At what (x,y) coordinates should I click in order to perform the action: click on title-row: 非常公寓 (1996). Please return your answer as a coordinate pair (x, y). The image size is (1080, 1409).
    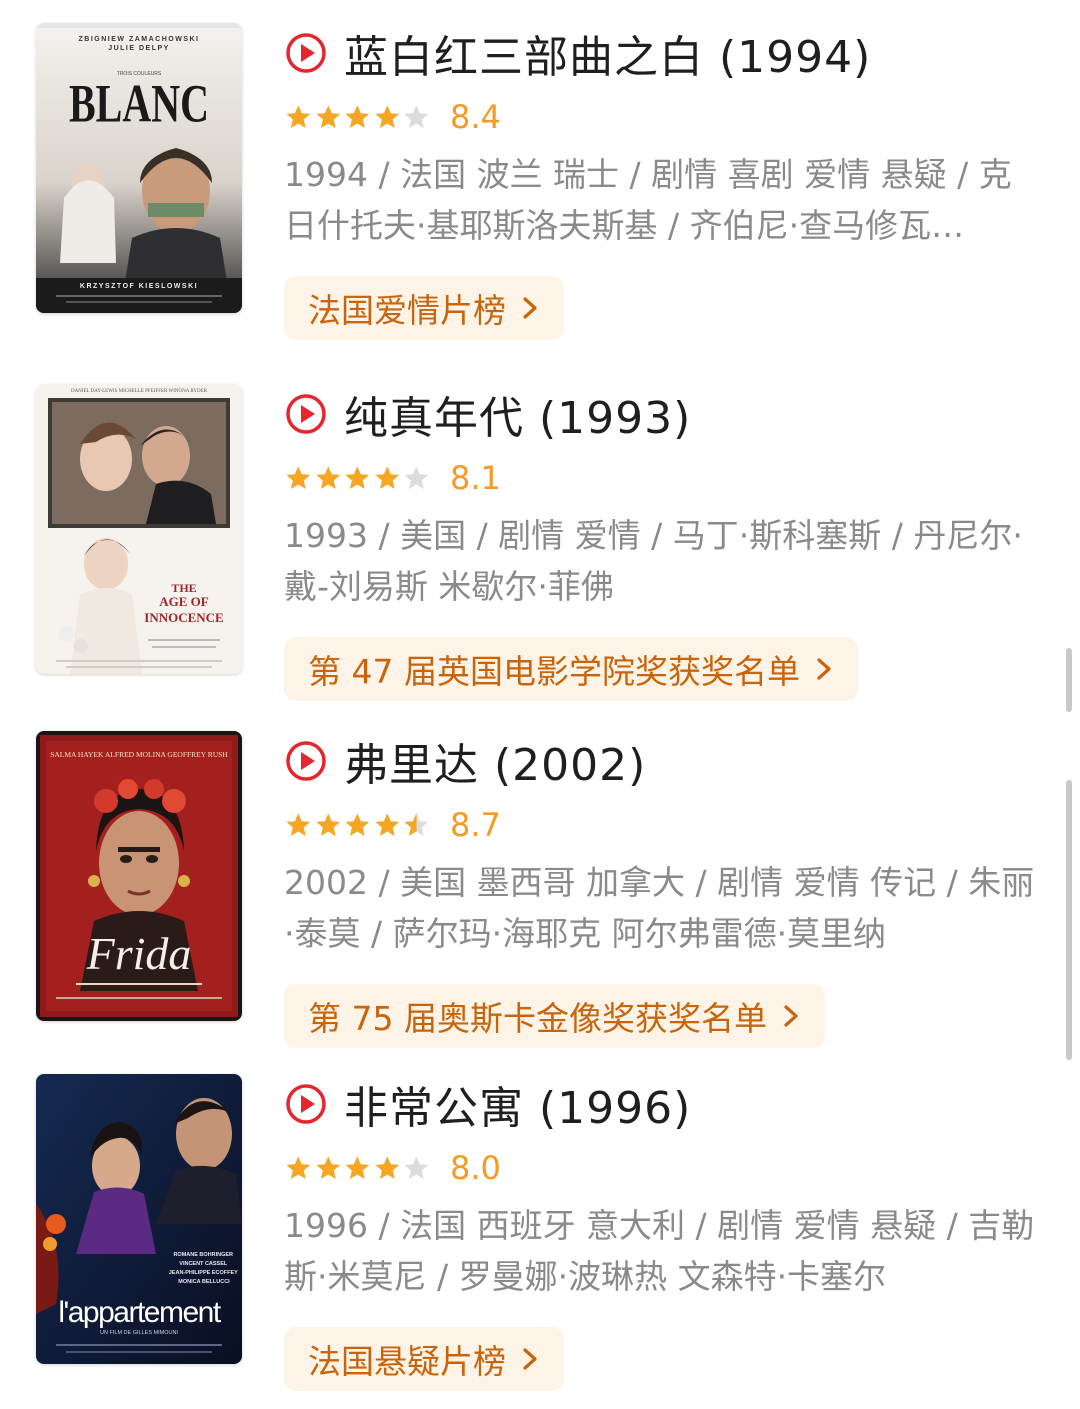
    Looking at the image, I should click on (662, 1104).